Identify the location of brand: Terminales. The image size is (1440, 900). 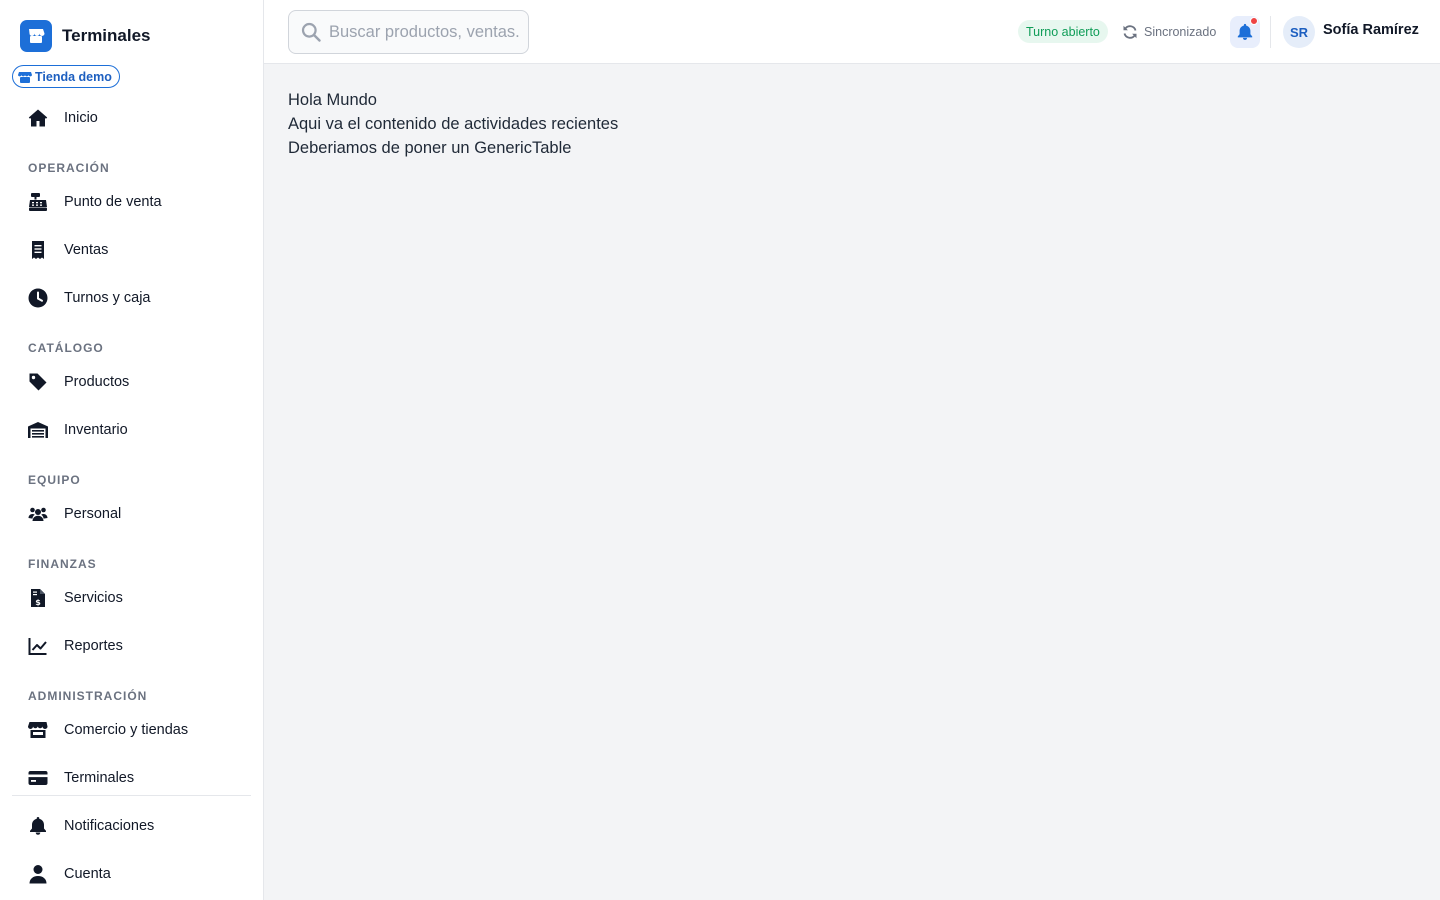
(85, 36).